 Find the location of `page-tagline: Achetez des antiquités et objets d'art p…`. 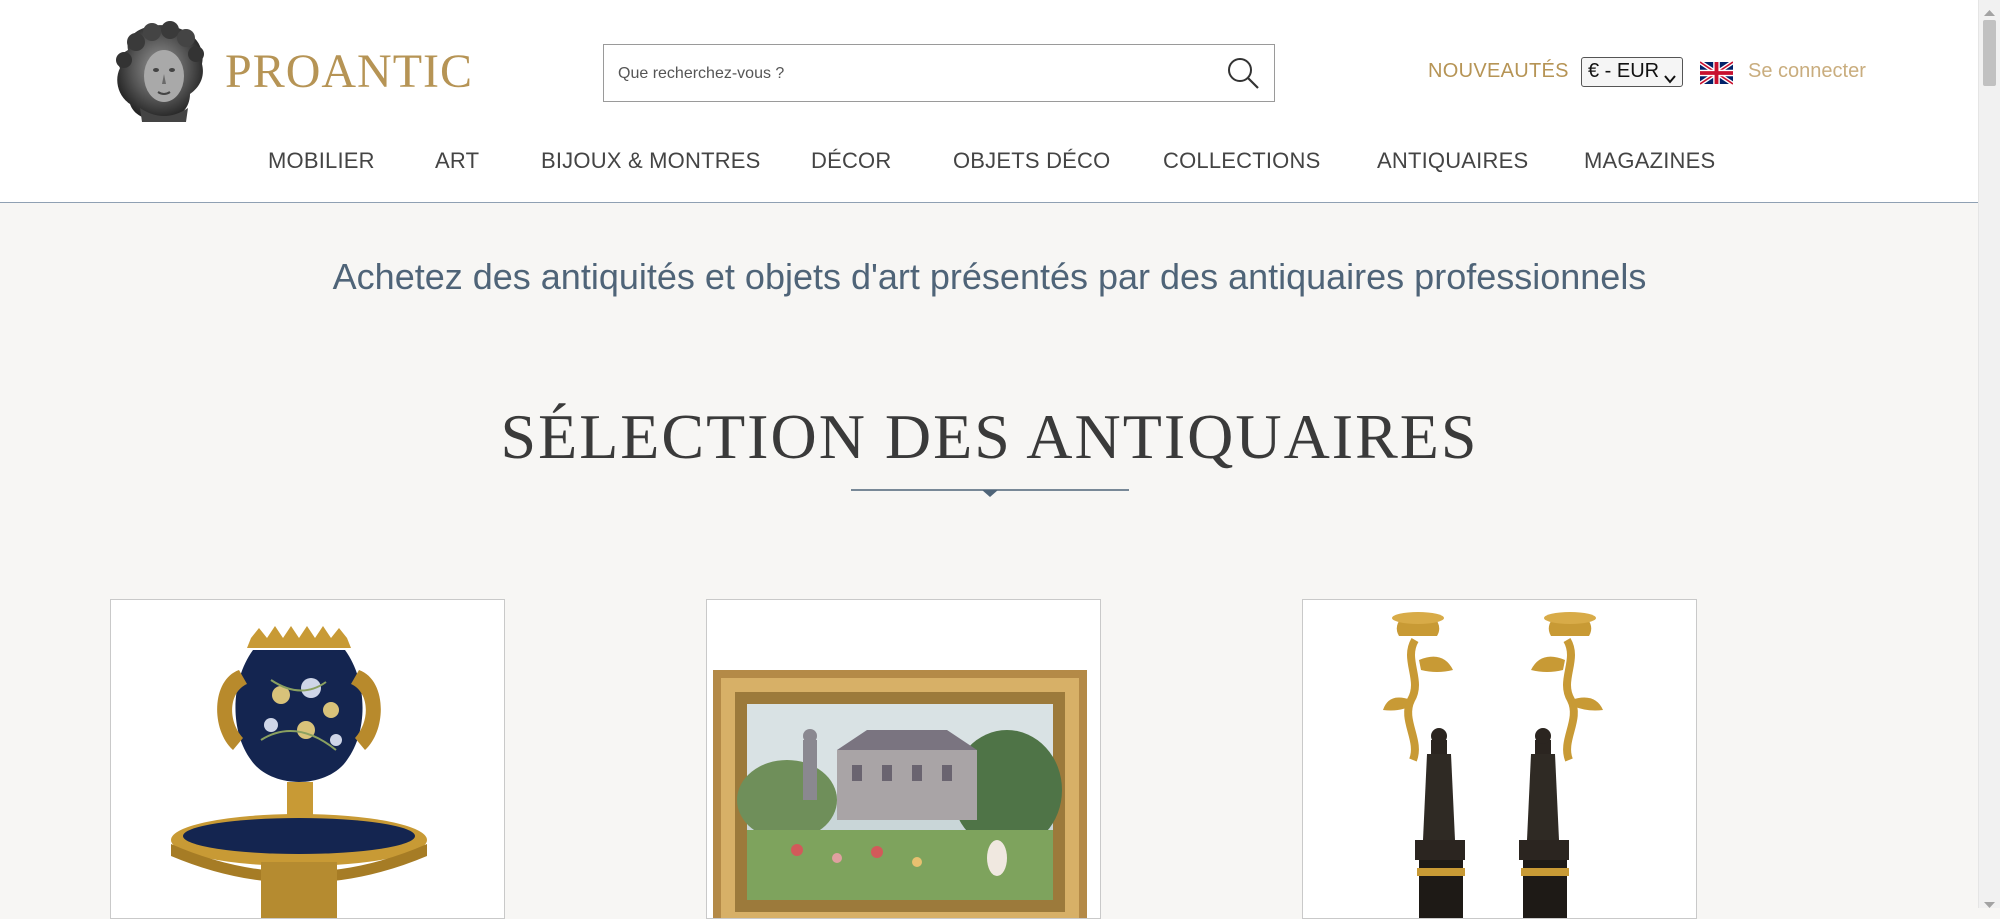

page-tagline: Achetez des antiquités et objets d'art p… is located at coordinates (989, 276).